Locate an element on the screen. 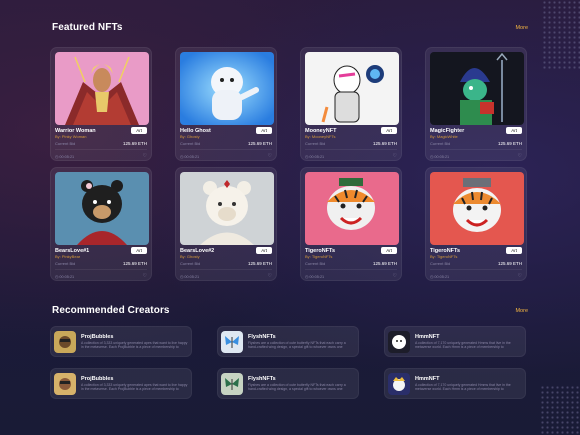  recommended-title: Recommended Creators is located at coordinates (111, 310).